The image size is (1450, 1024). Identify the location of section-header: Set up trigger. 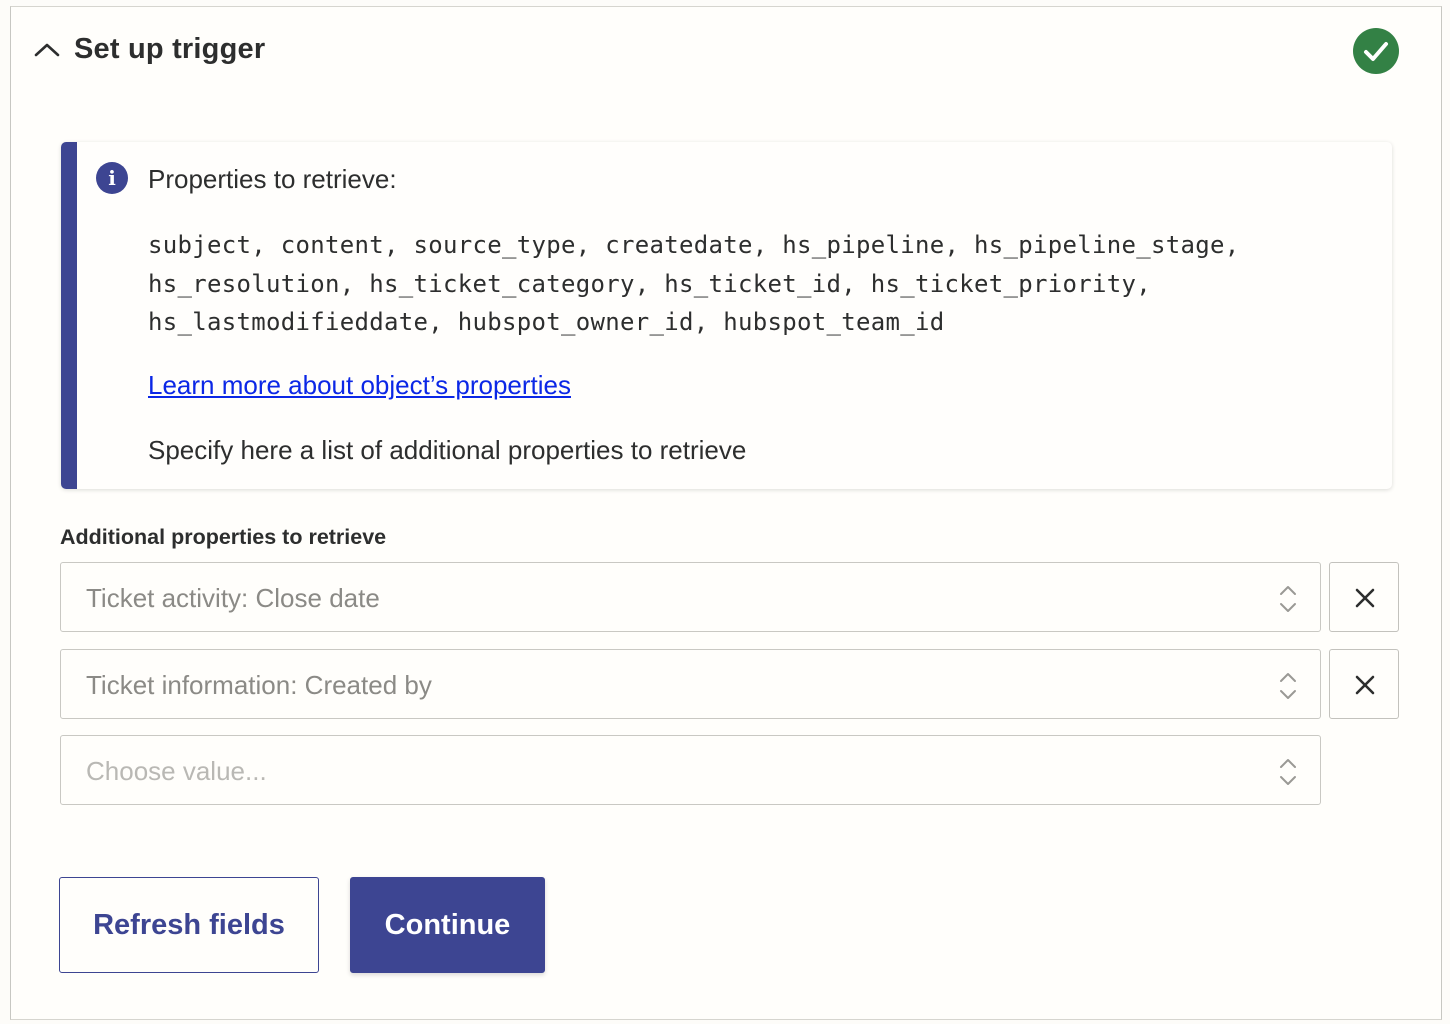
(726, 52).